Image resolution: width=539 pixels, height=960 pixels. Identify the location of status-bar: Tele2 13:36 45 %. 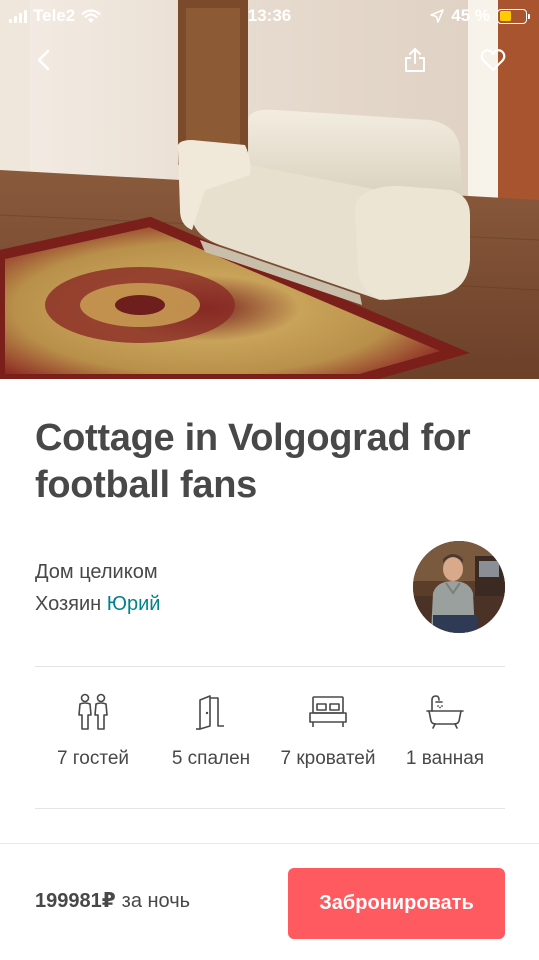
(269, 17).